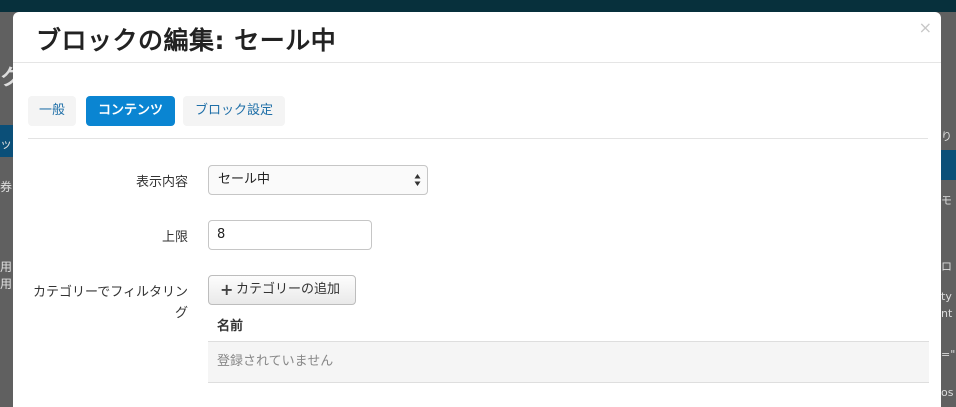 Image resolution: width=956 pixels, height=407 pixels. I want to click on background-right-fragment: =", so click(948, 354).